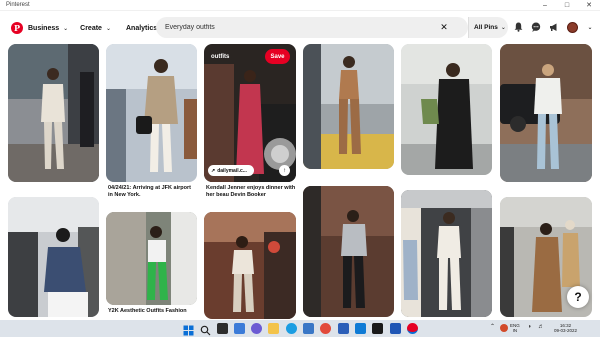  I want to click on pin-caption-line: 04/24/21: Arriving at JFK airport, so click(149, 188).